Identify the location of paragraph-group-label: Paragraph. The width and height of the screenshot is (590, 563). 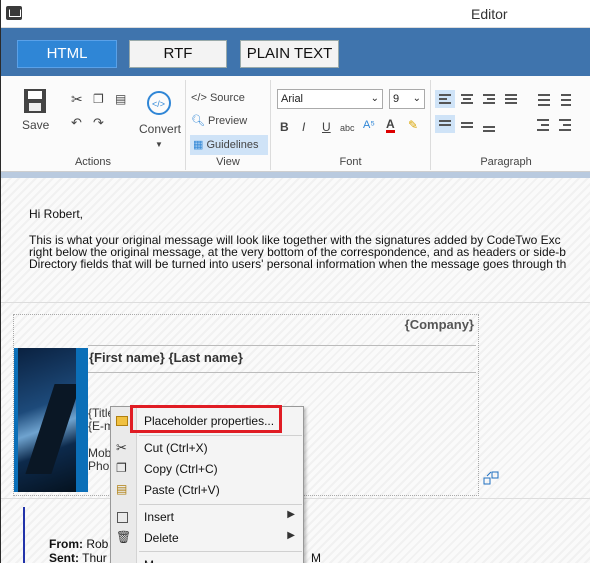
(506, 162).